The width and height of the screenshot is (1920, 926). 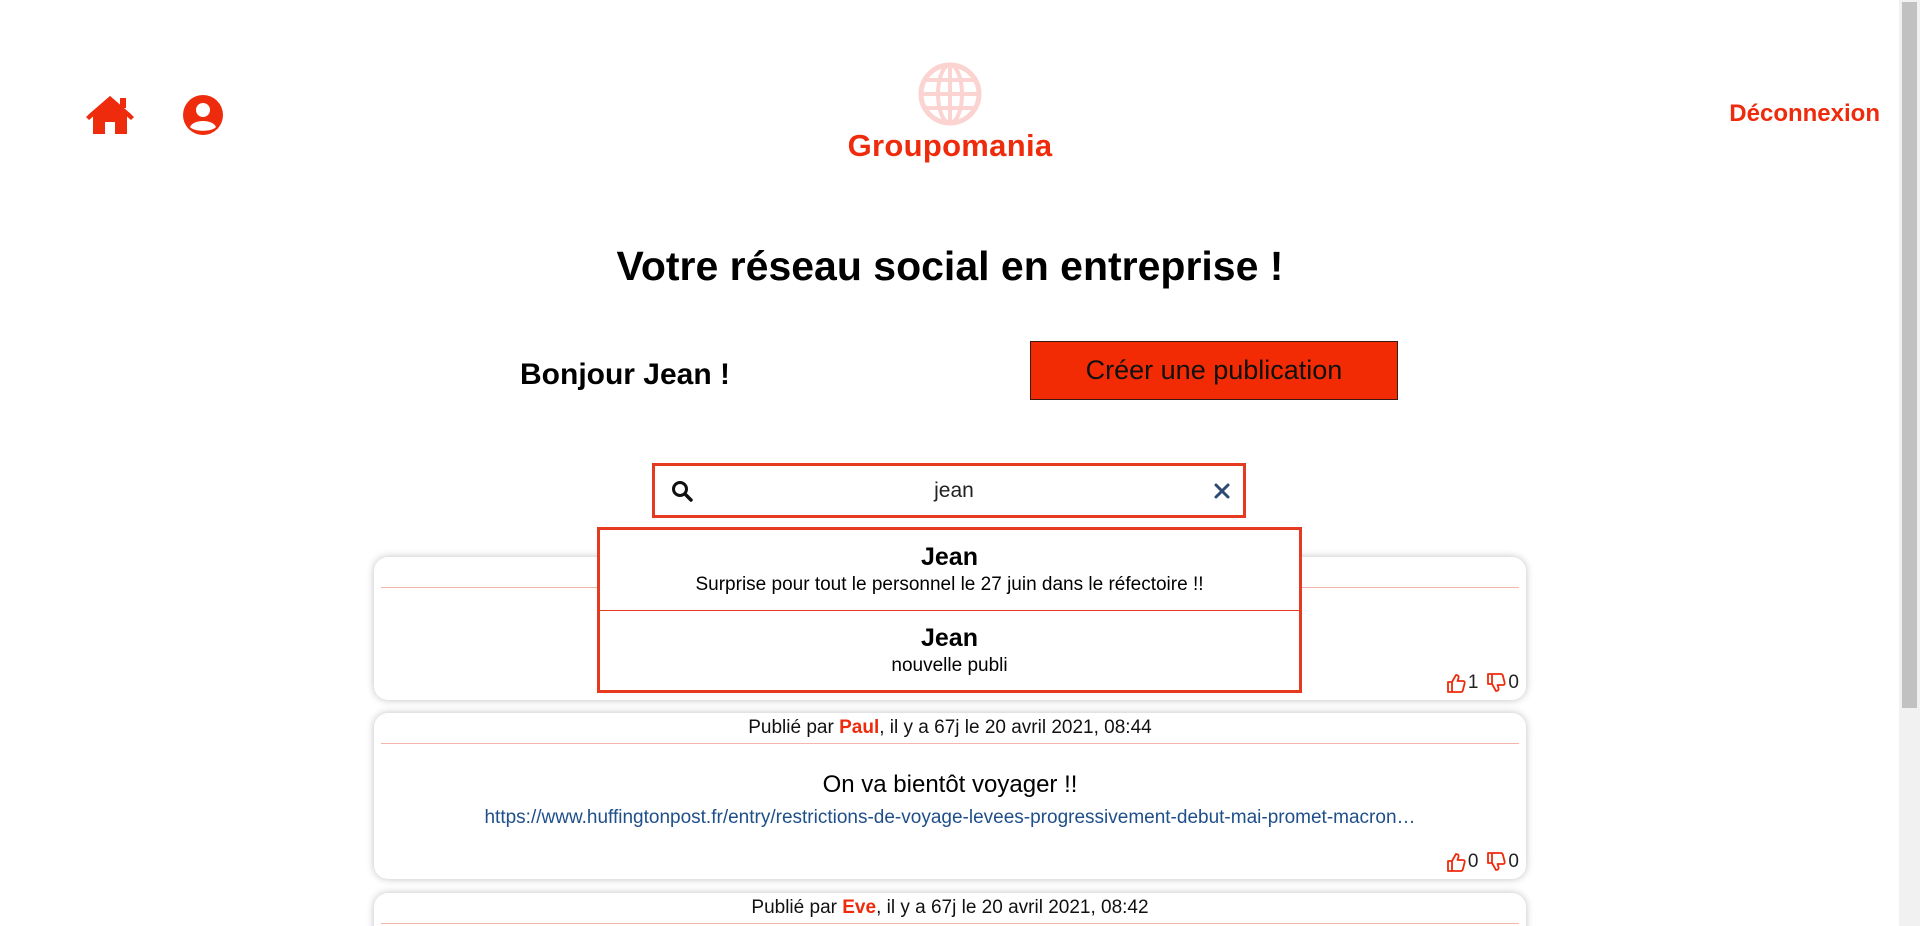 I want to click on scrollbar, so click(x=1909, y=463).